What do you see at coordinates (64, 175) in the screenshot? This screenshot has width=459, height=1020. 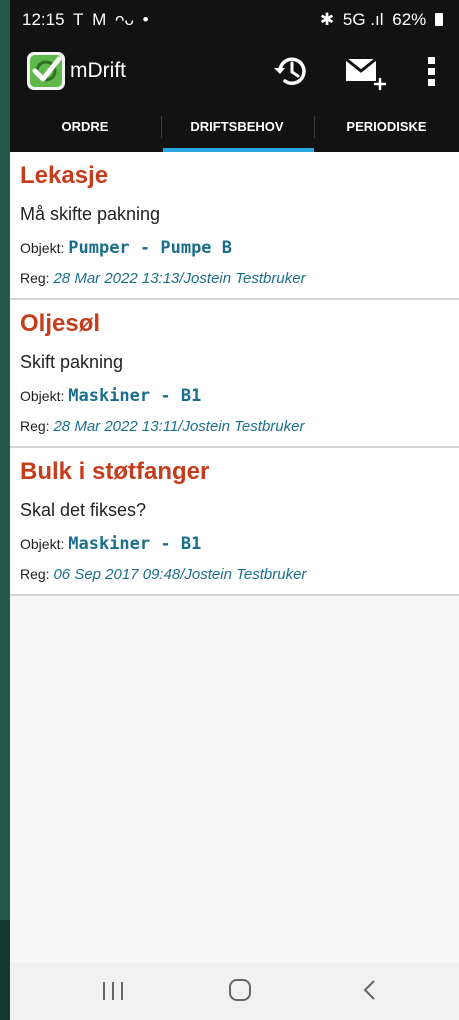 I see `item-title: Lekasje` at bounding box center [64, 175].